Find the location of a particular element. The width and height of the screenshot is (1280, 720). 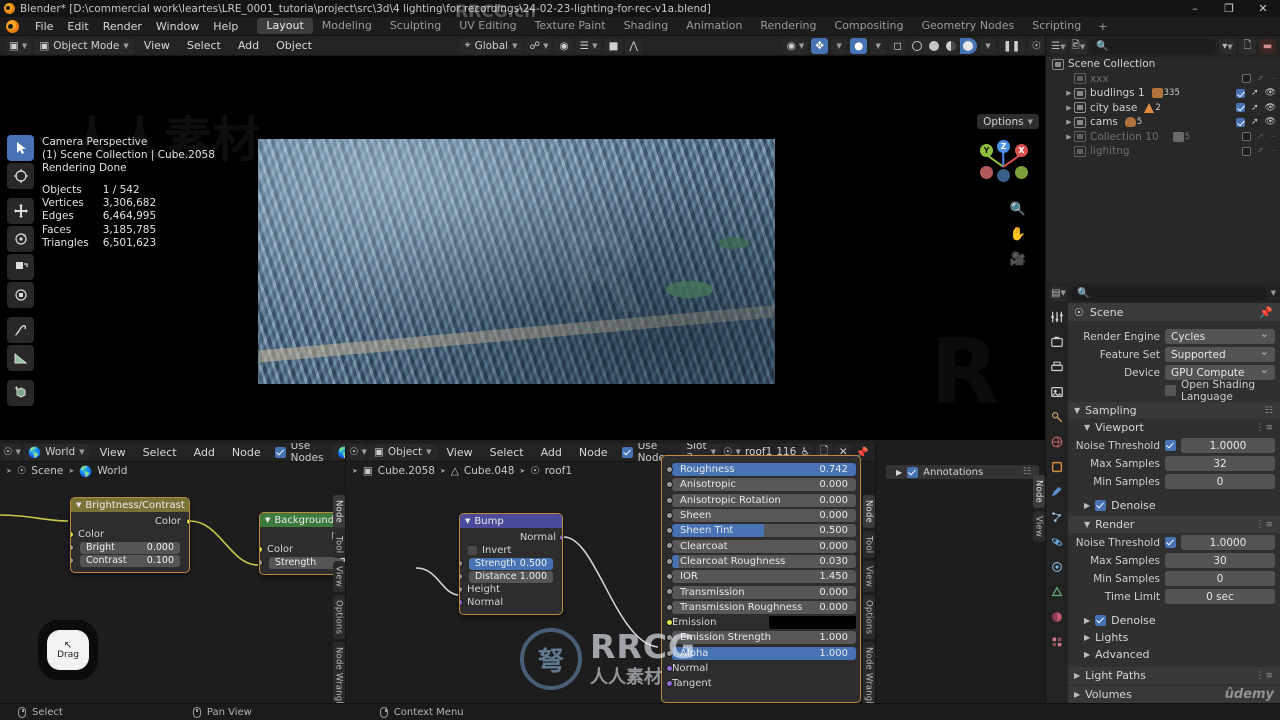

shading-rendered is located at coordinates (968, 45).